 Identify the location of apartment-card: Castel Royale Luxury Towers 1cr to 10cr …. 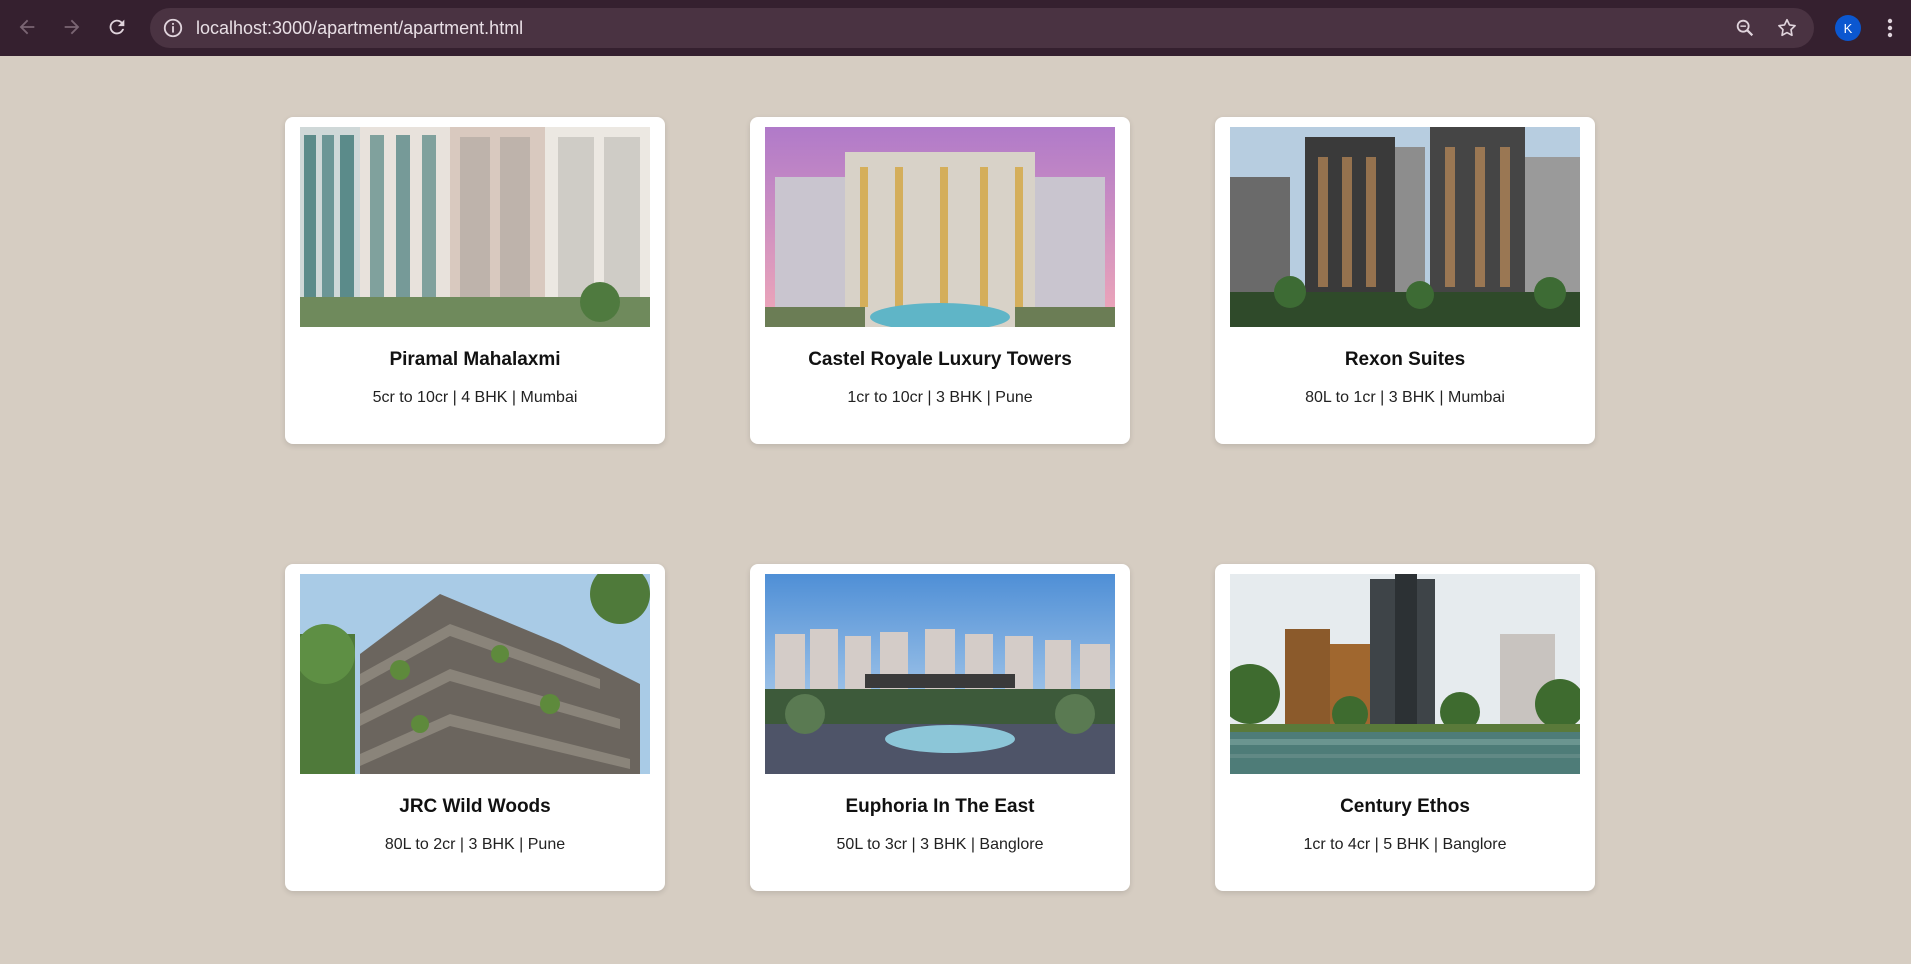
(940, 280).